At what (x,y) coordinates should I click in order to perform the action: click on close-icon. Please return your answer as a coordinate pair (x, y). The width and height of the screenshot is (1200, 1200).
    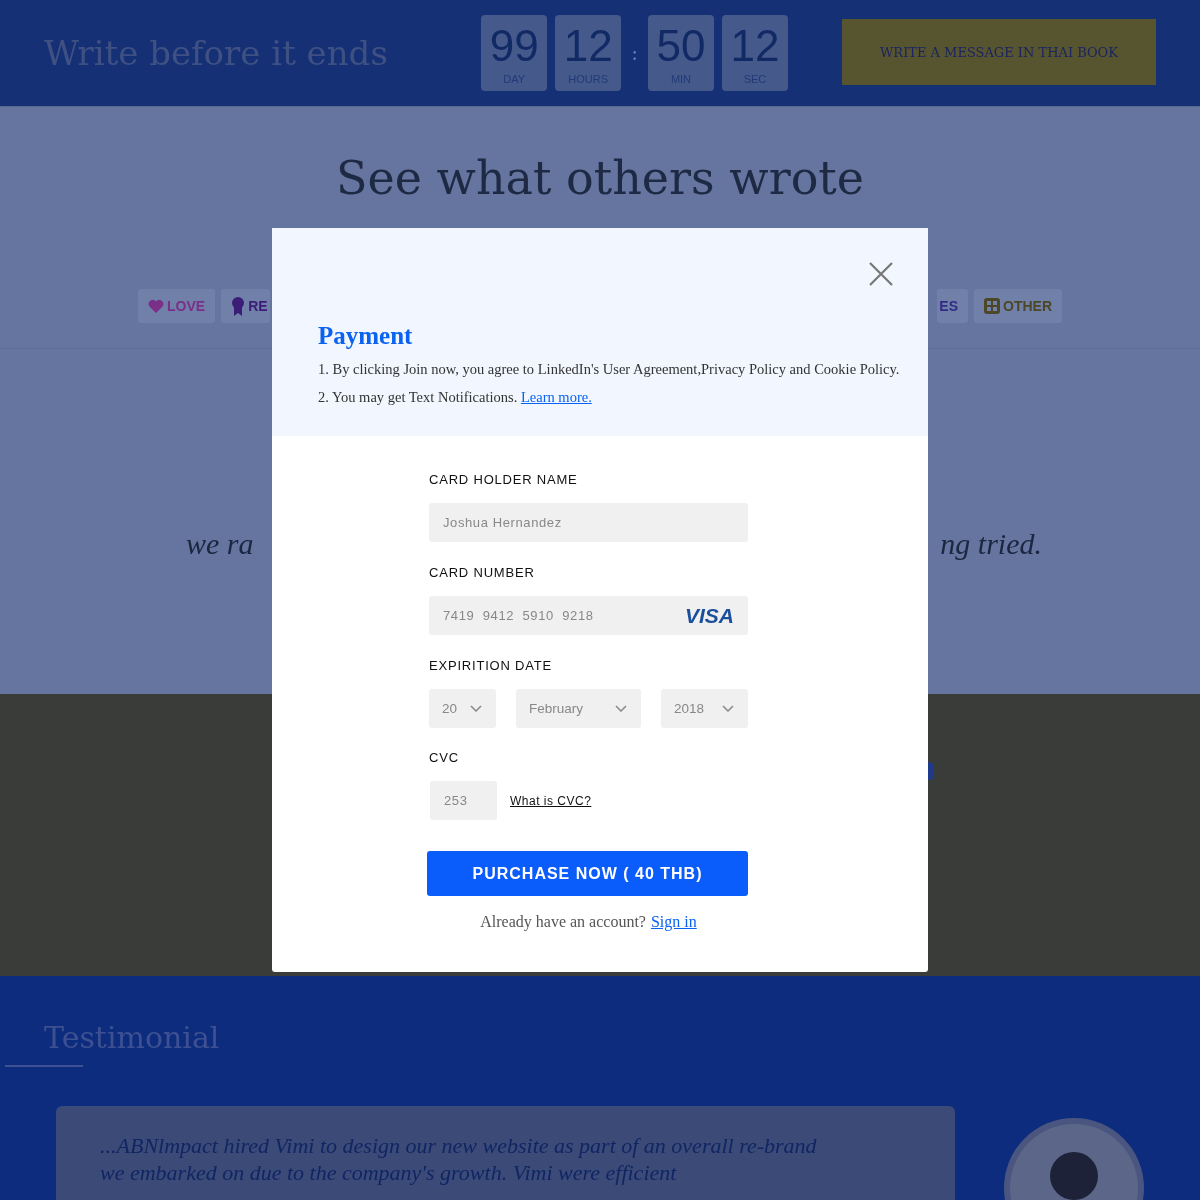
    Looking at the image, I should click on (881, 274).